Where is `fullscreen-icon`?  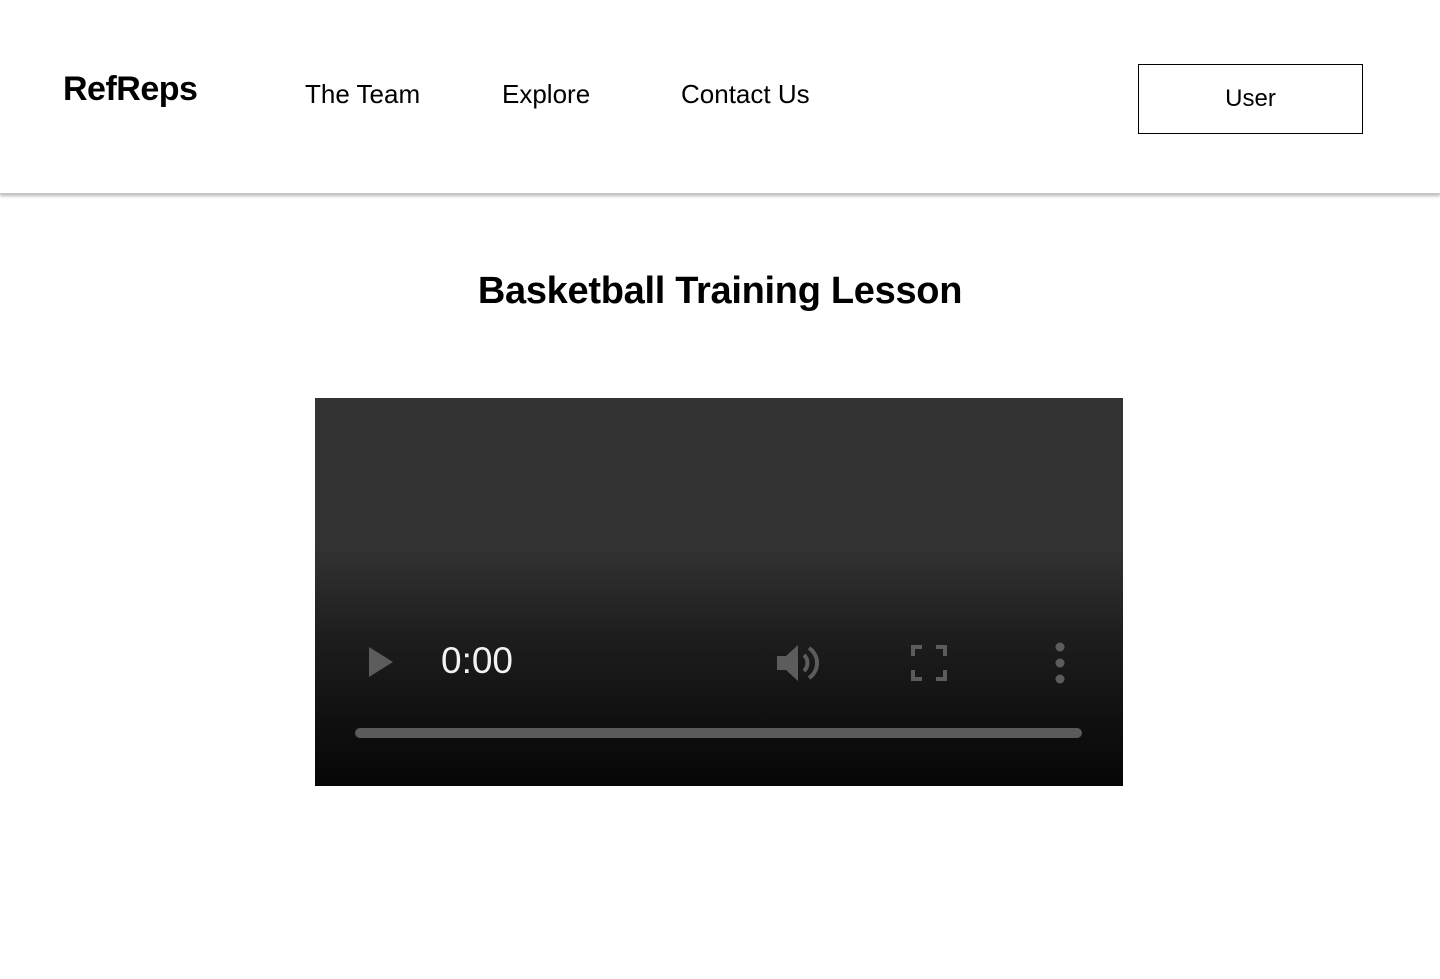
fullscreen-icon is located at coordinates (929, 663).